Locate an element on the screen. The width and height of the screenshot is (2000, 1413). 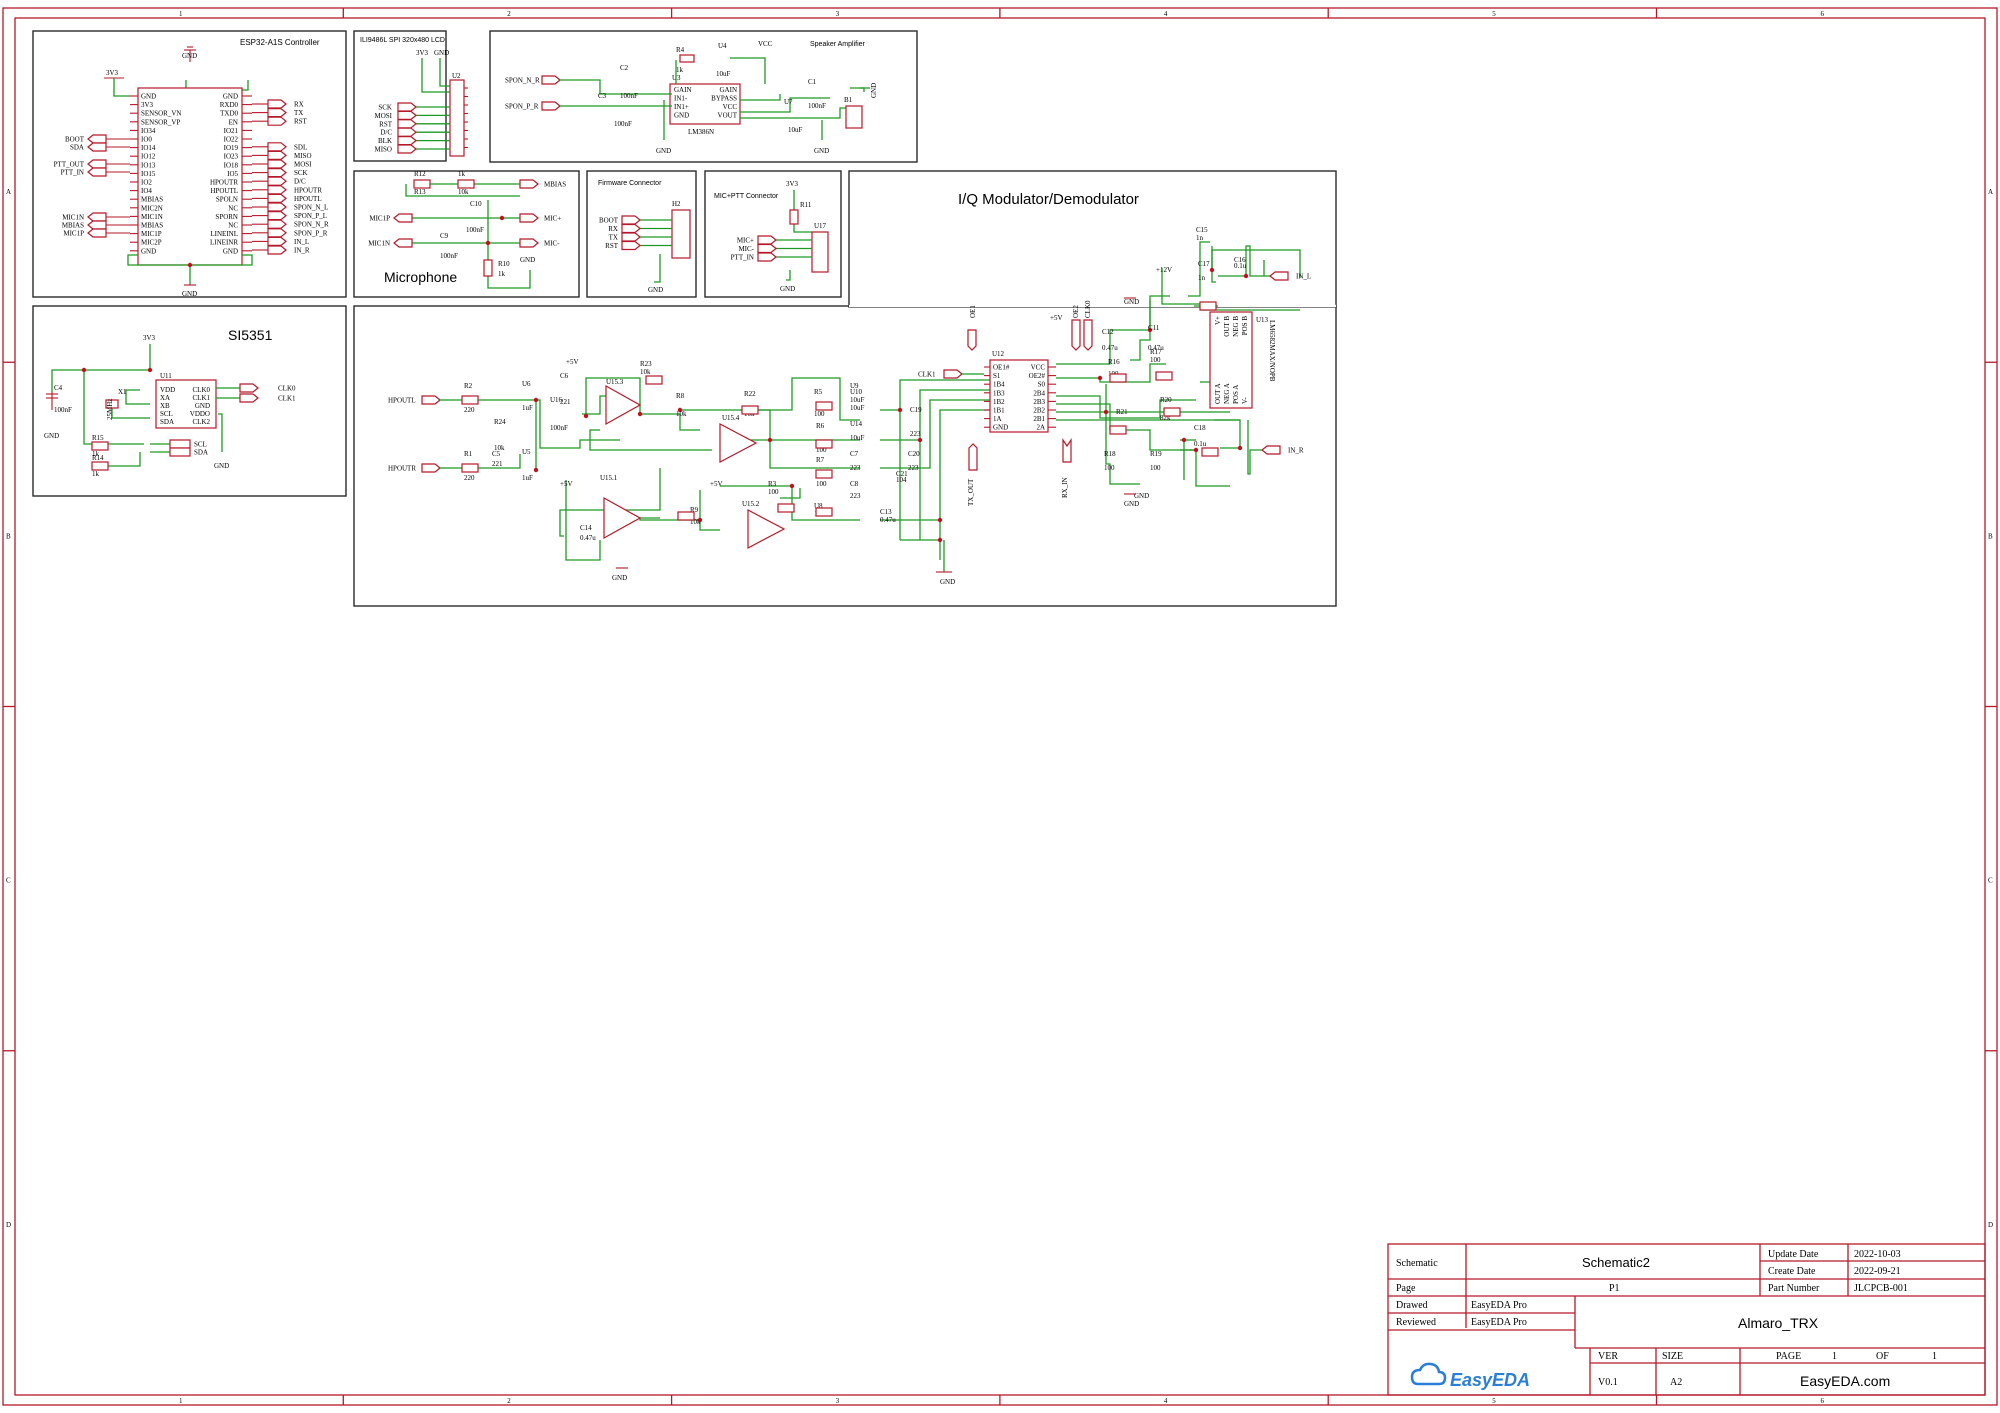
firmware-net: TX is located at coordinates (613, 238).